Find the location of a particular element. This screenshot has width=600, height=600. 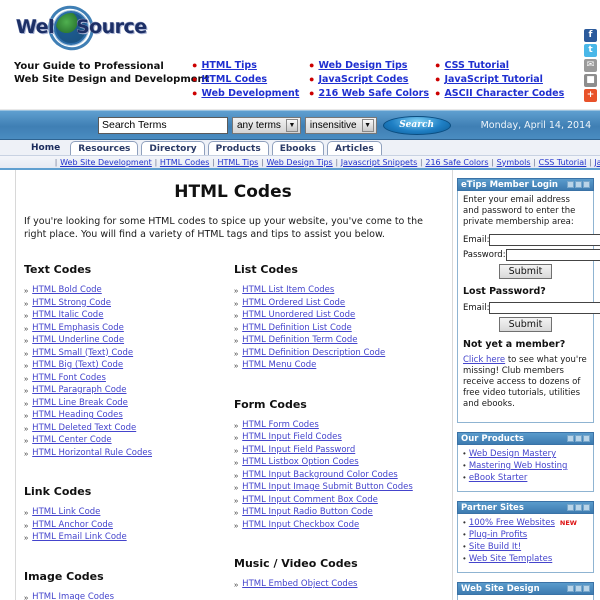

link-html-list-item-codes: HTML List Item Codes is located at coordinates (288, 291).